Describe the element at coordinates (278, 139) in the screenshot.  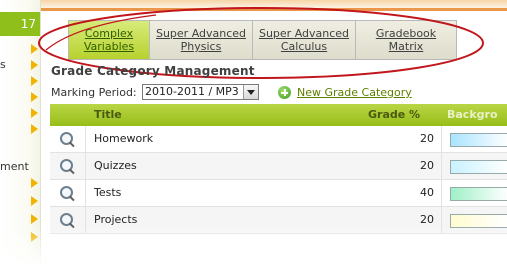
I see `table-row: Homework 20` at that location.